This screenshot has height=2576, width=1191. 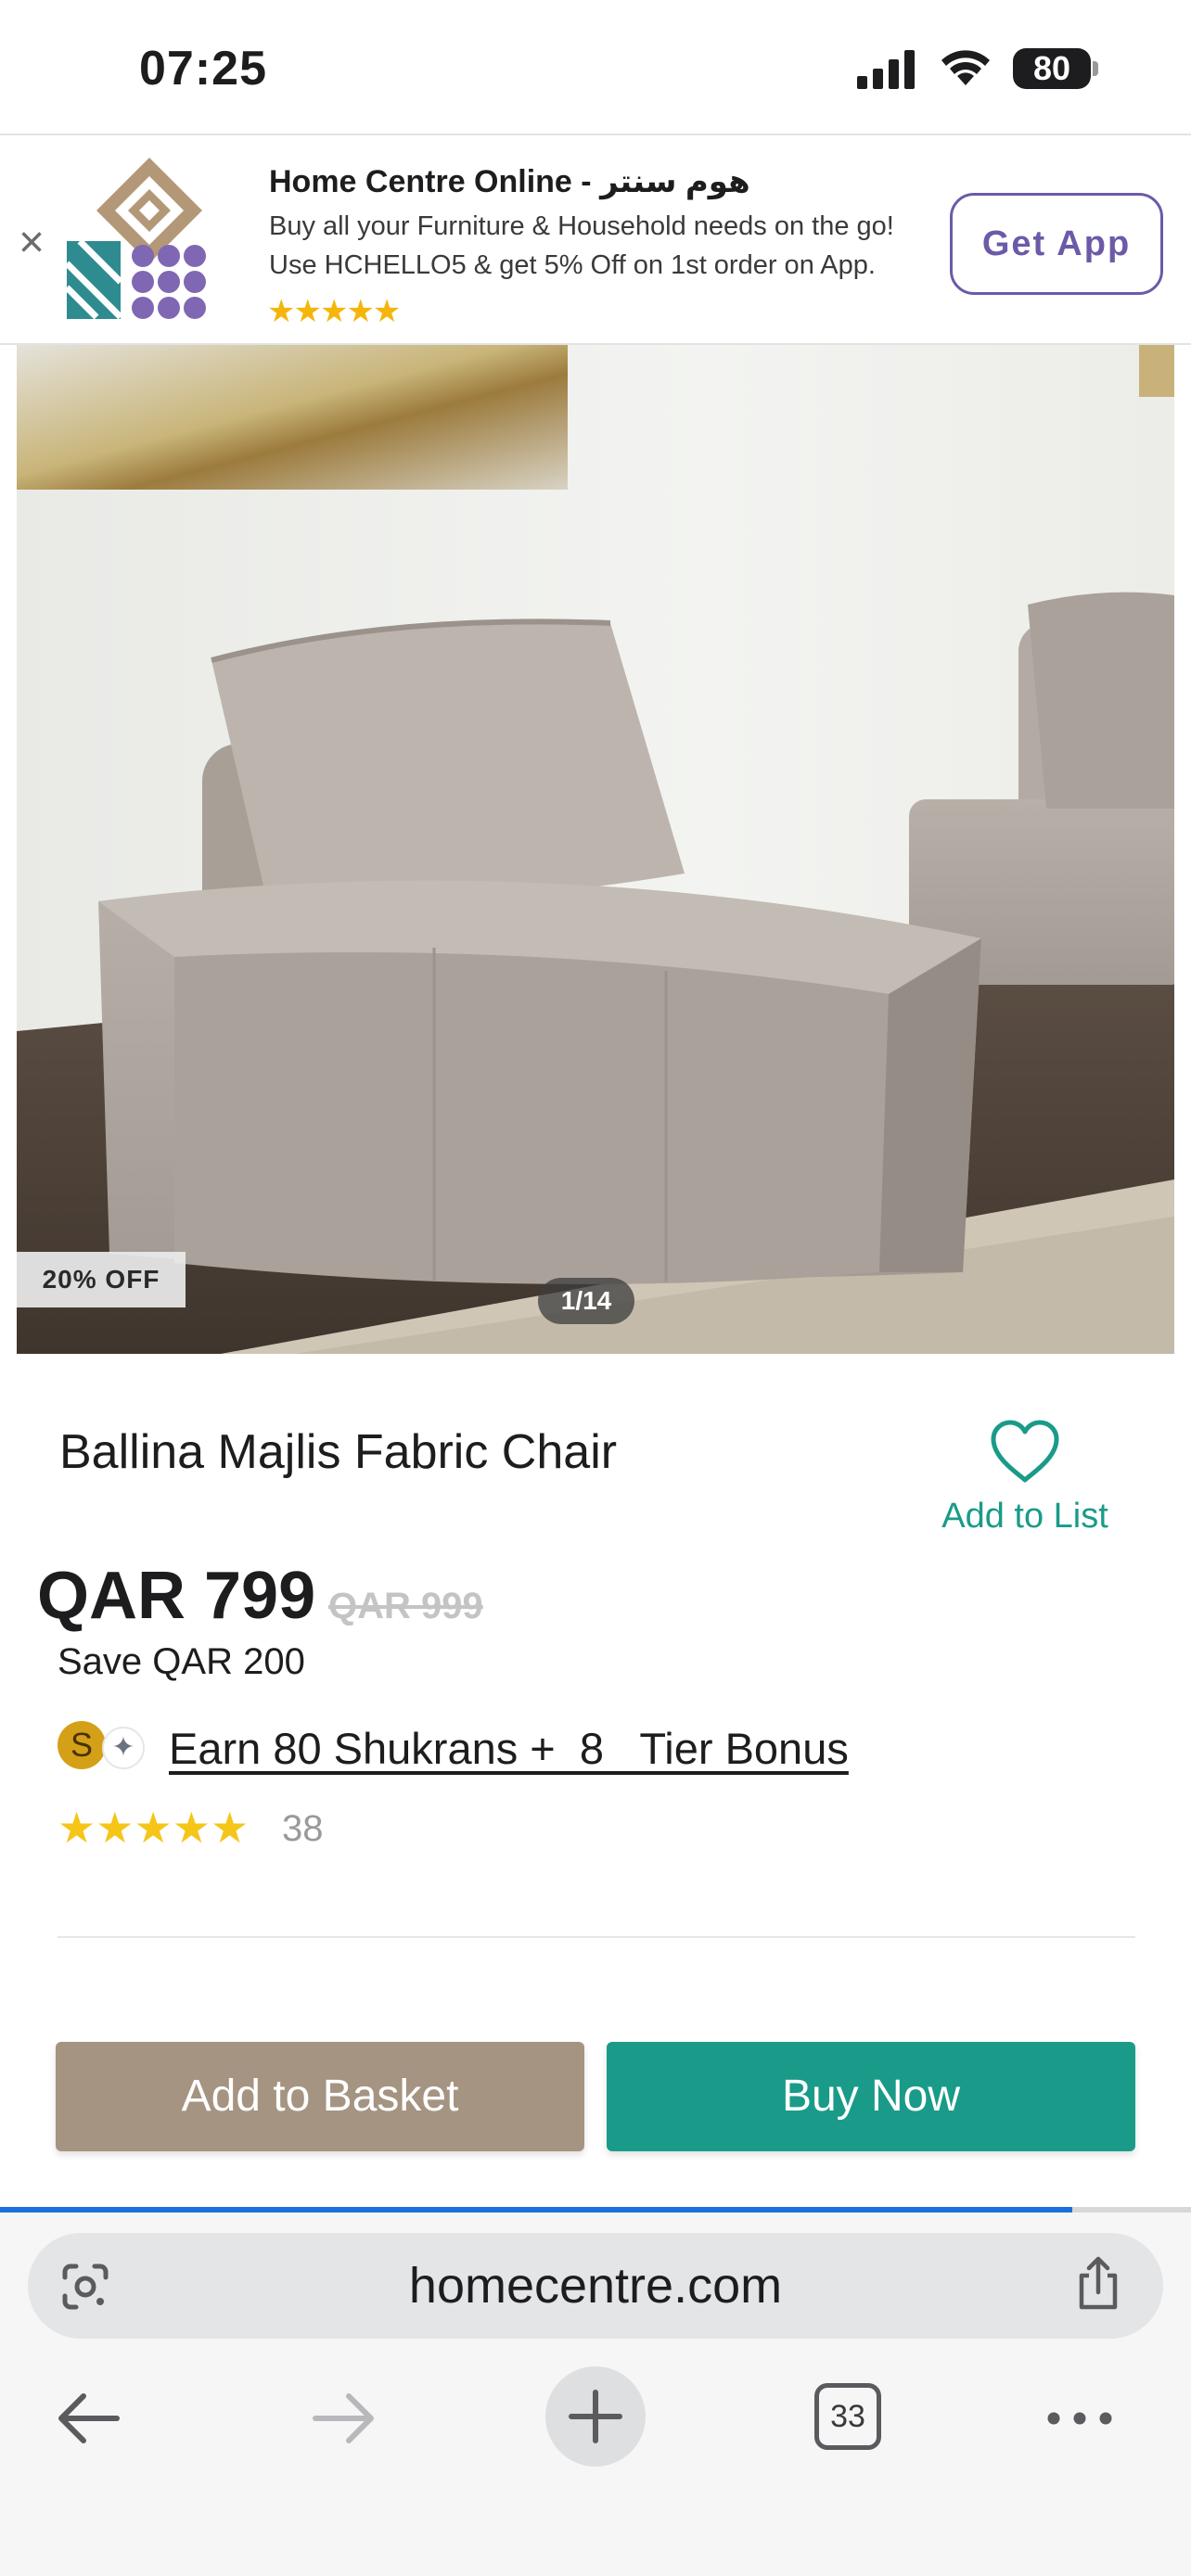 What do you see at coordinates (886, 69) in the screenshot?
I see `cellular-signal-icon` at bounding box center [886, 69].